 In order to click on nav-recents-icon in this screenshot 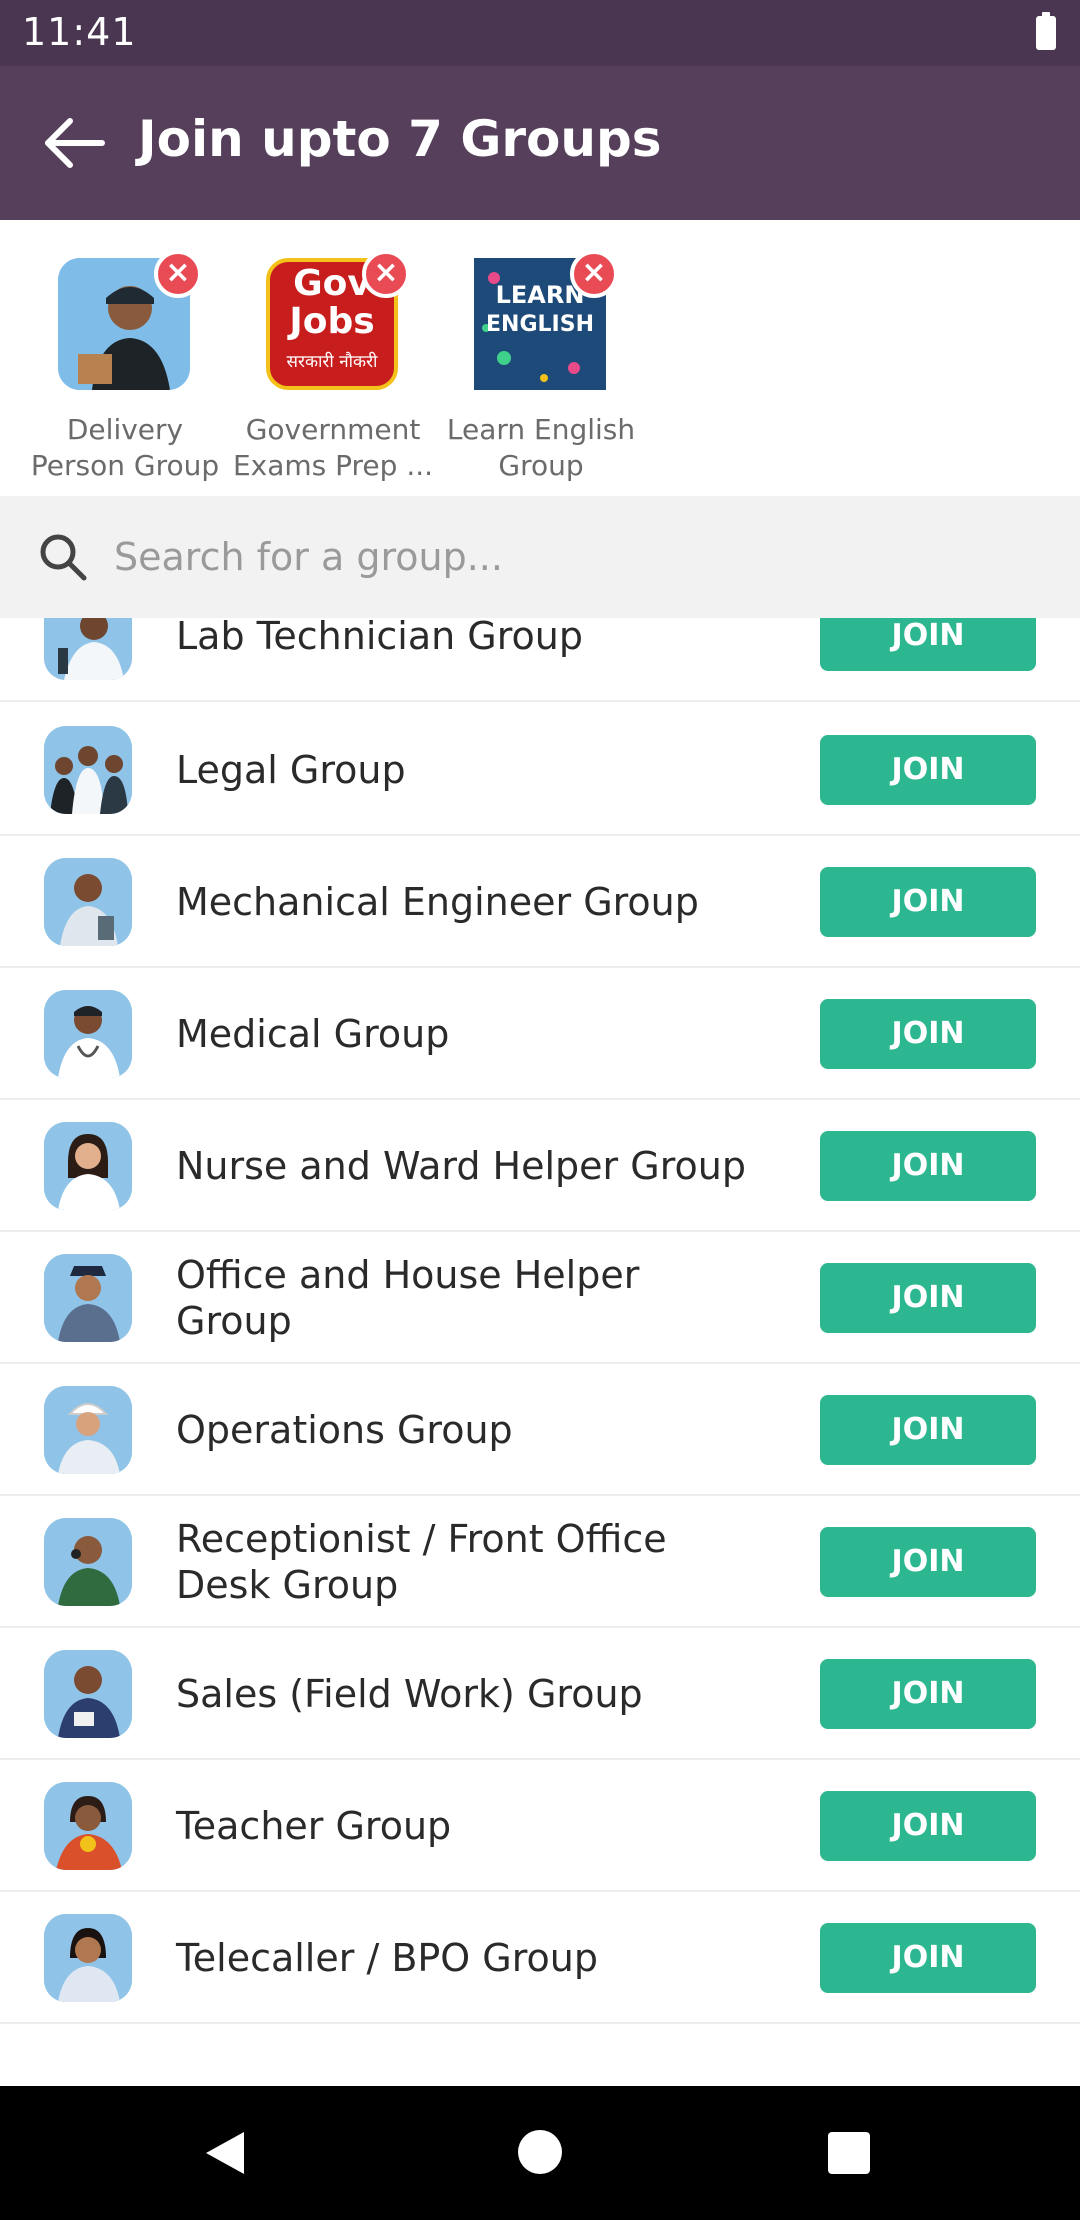, I will do `click(849, 2153)`.